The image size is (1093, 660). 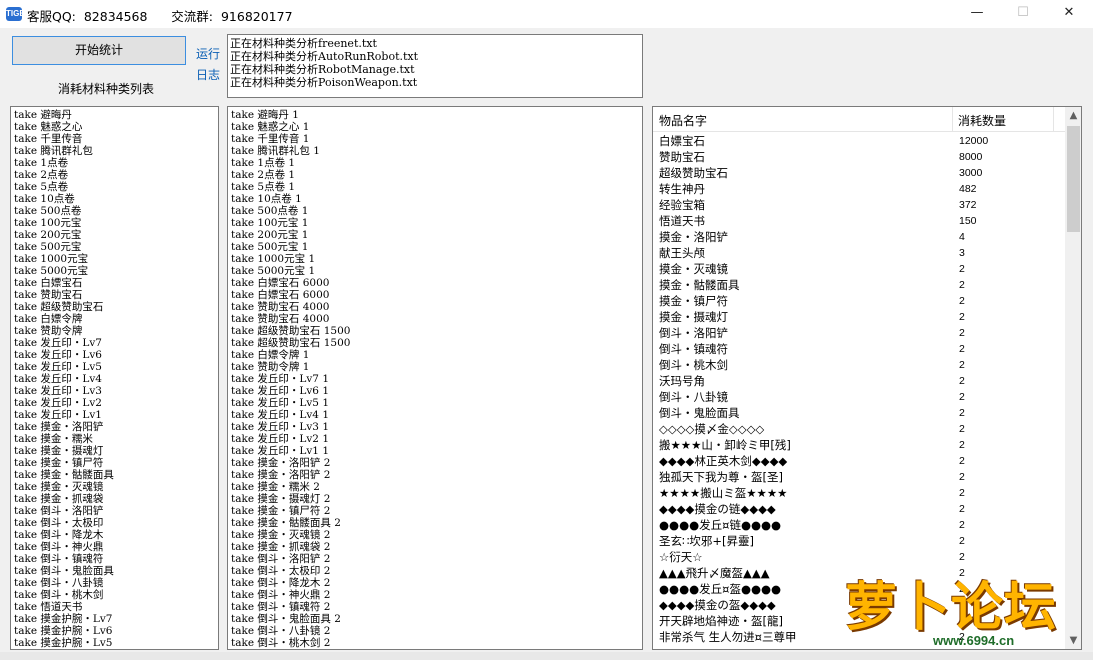 What do you see at coordinates (281, 595) in the screenshot?
I see `text-line: take 倒斗・神火鼎 2` at bounding box center [281, 595].